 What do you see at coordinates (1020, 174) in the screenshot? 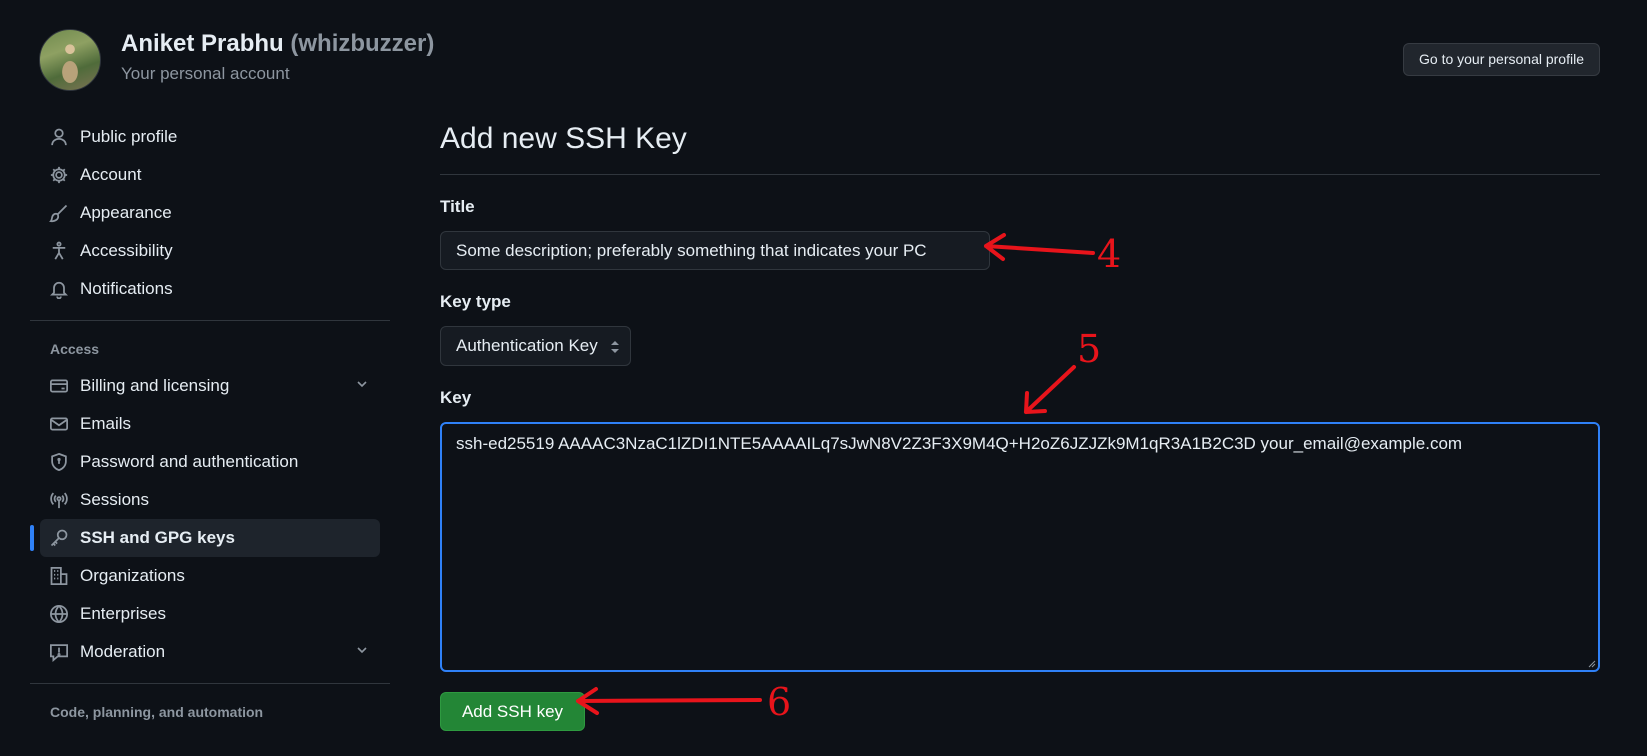
I see `title-divider` at bounding box center [1020, 174].